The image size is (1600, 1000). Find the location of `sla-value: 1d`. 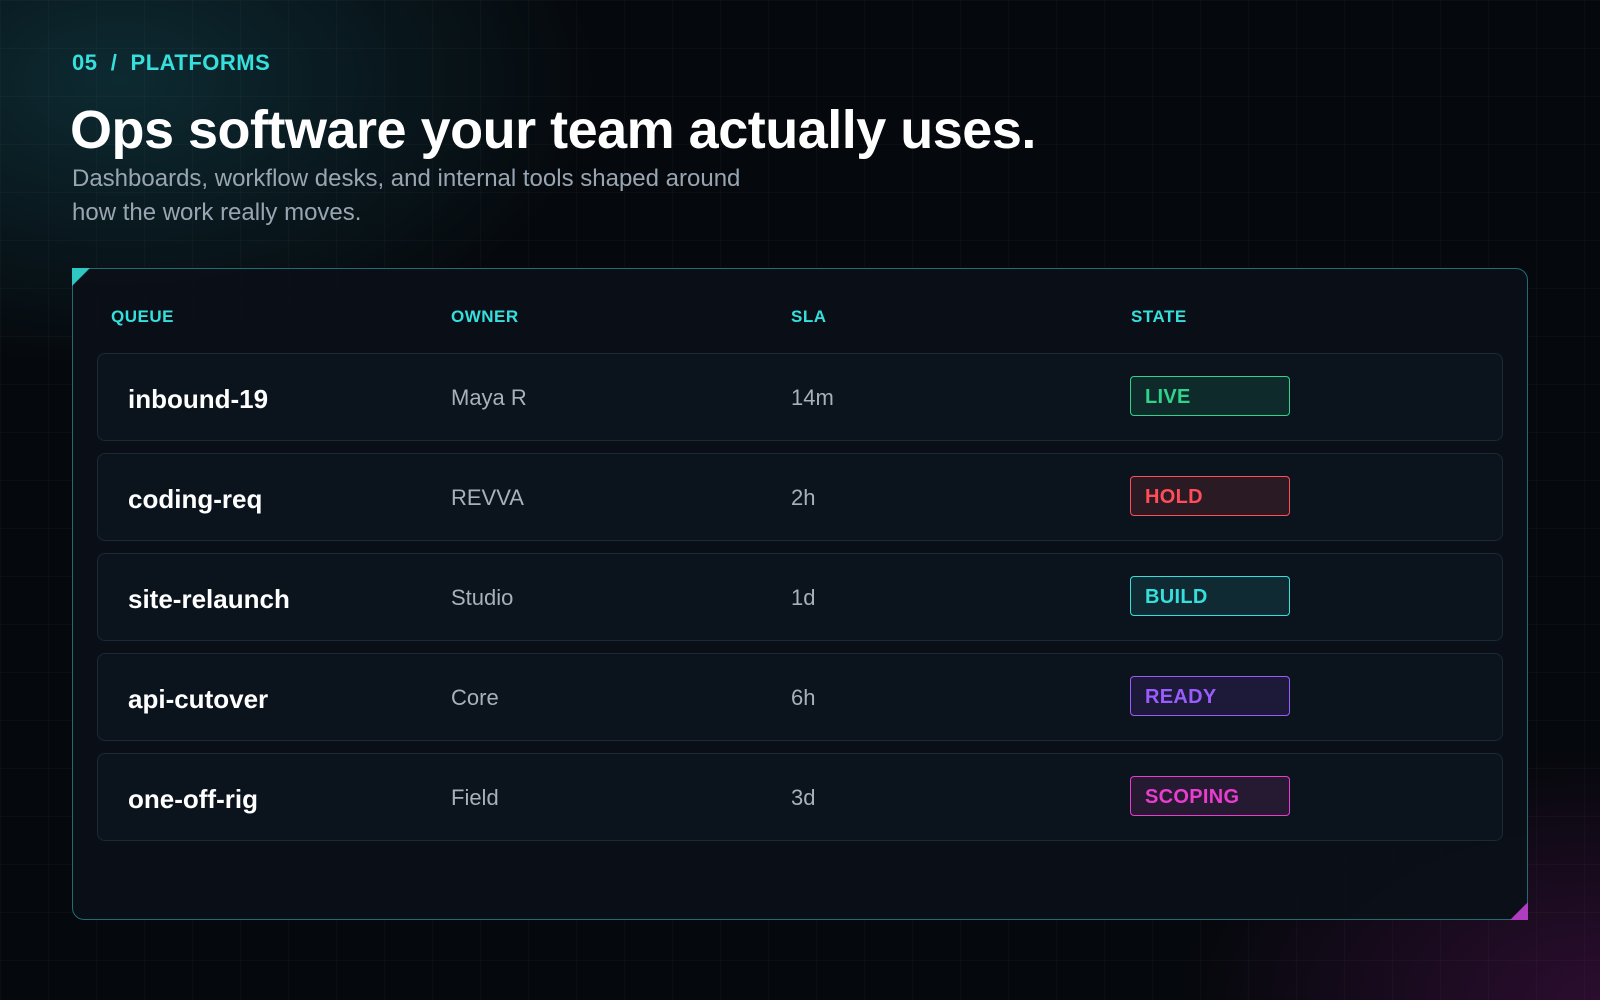

sla-value: 1d is located at coordinates (803, 597).